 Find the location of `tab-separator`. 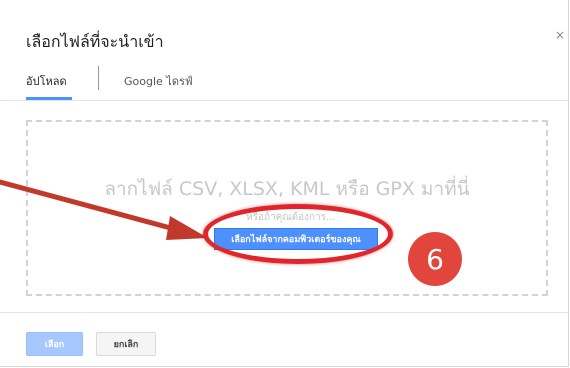

tab-separator is located at coordinates (98, 78).